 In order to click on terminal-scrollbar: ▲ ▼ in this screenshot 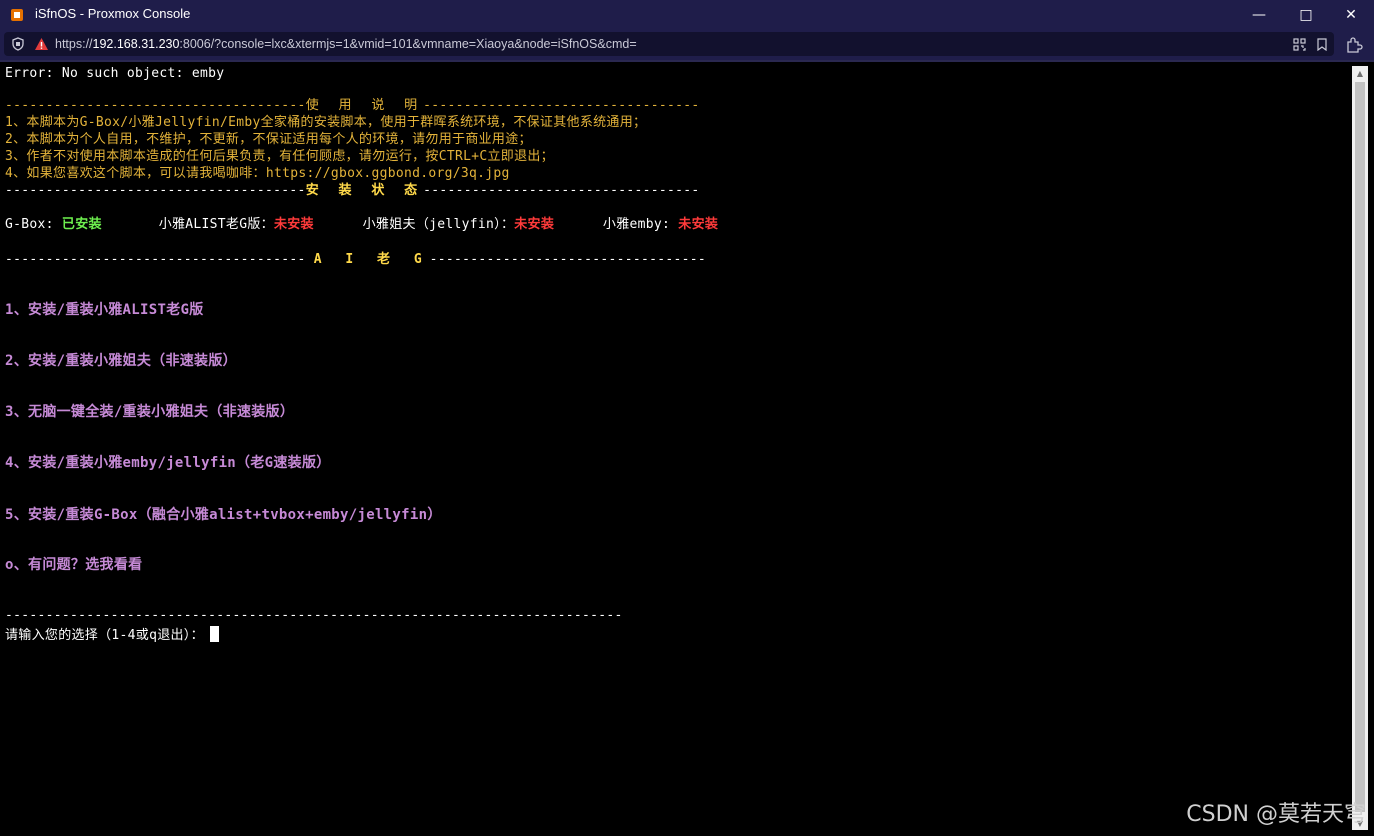, I will do `click(1360, 448)`.